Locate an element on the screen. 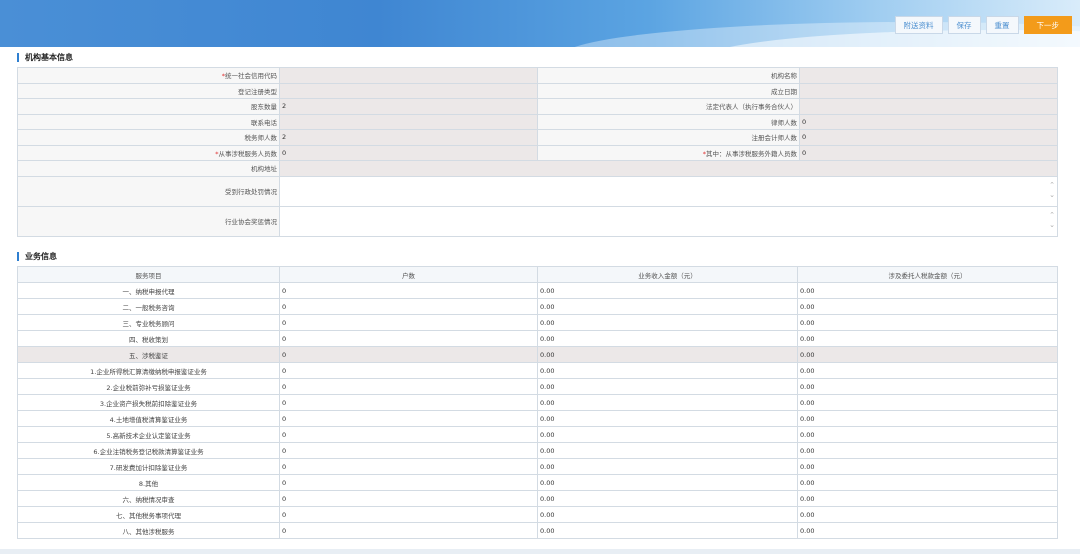 The height and width of the screenshot is (554, 1080). field-label-text: 律师人数 is located at coordinates (784, 122).